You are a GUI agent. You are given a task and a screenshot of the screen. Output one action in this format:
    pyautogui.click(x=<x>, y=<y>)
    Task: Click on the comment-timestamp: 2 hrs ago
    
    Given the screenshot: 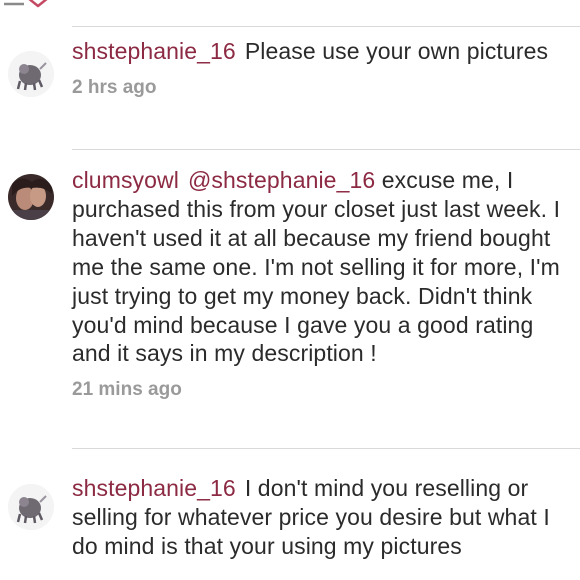 What is the action you would take?
    pyautogui.click(x=114, y=87)
    